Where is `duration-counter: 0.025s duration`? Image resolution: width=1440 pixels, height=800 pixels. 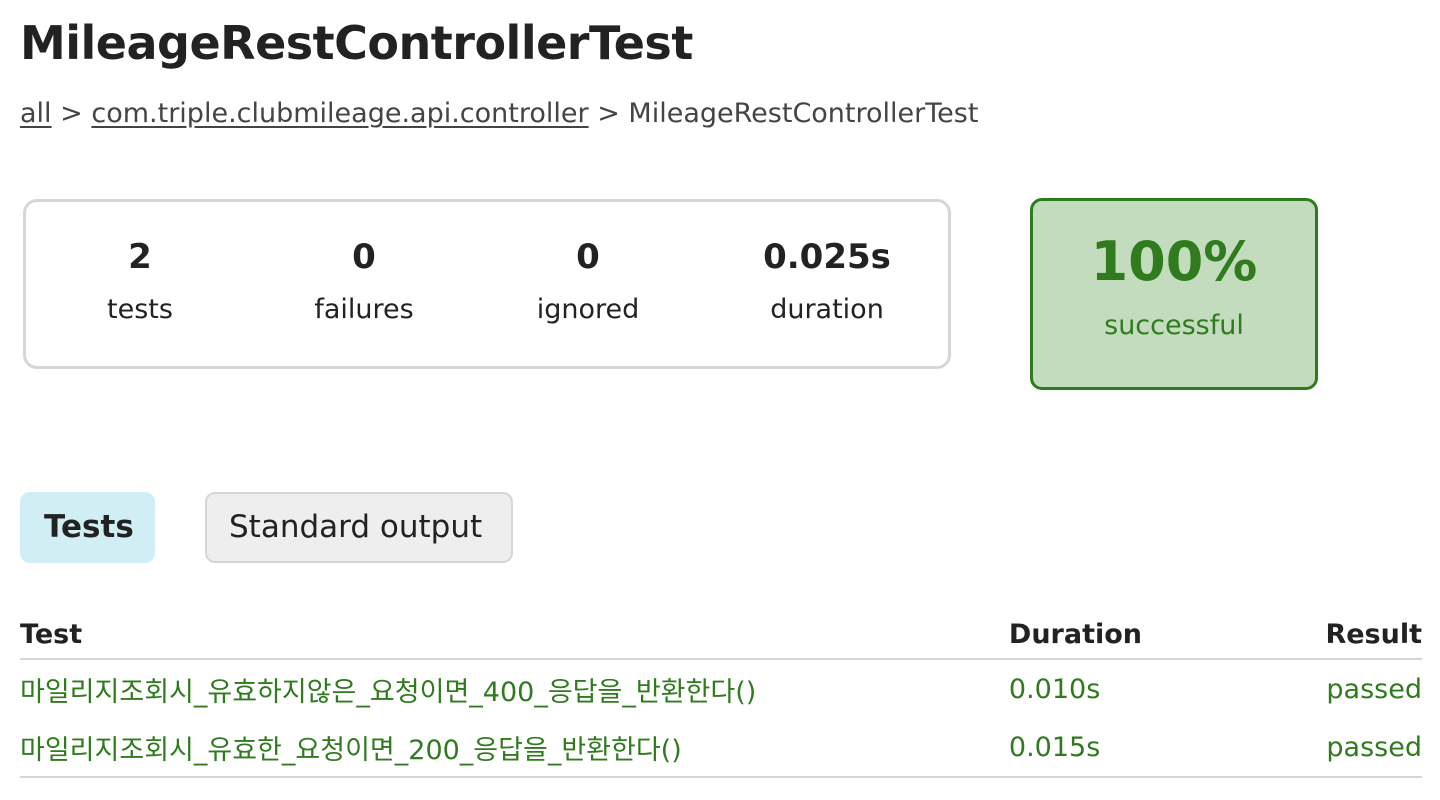 duration-counter: 0.025s duration is located at coordinates (827, 281).